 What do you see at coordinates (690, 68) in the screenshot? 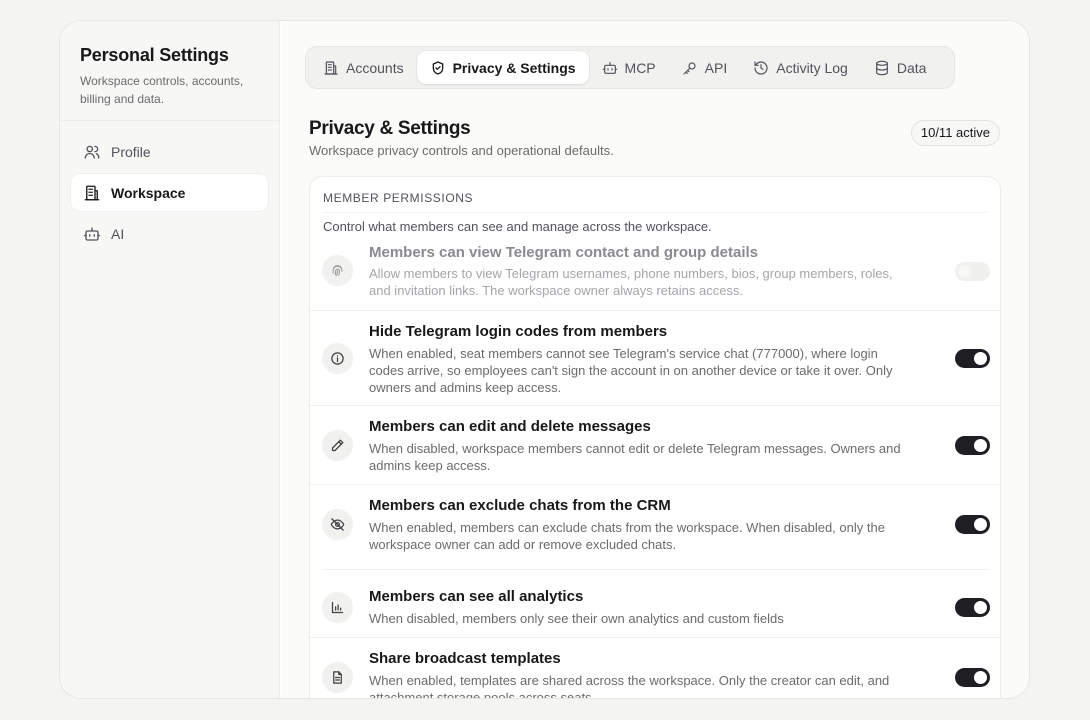
I see `key-icon` at bounding box center [690, 68].